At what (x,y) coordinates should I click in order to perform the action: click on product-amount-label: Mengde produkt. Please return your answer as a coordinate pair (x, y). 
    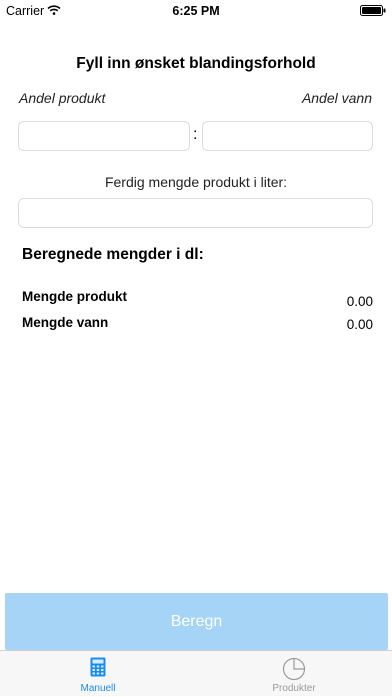
    Looking at the image, I should click on (74, 296).